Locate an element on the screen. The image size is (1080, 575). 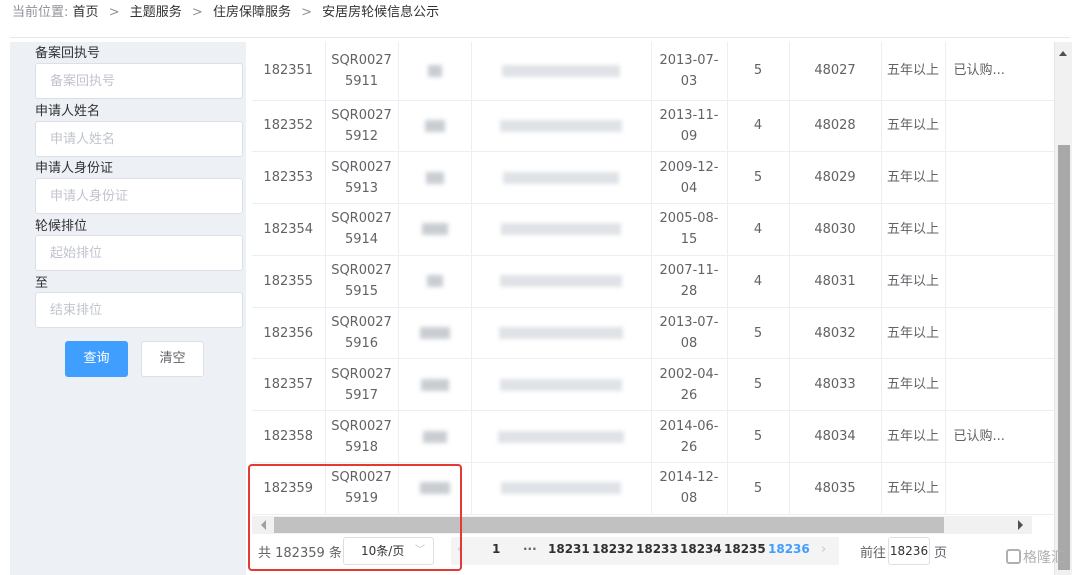
queue-rank-label: 轮候排位 is located at coordinates (61, 226).